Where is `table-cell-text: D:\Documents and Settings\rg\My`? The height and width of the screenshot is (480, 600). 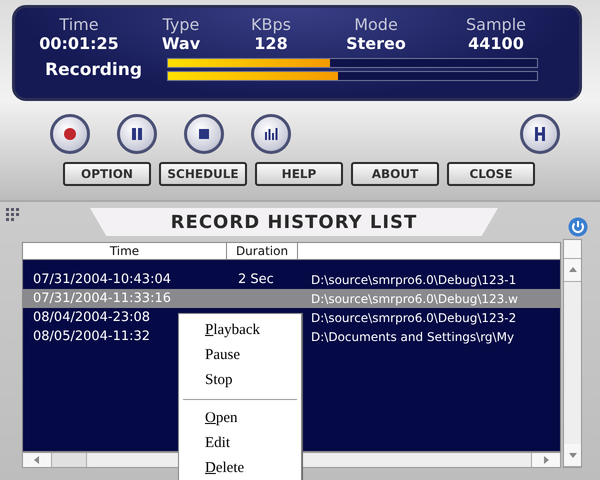 table-cell-text: D:\Documents and Settings\rg\My is located at coordinates (412, 337).